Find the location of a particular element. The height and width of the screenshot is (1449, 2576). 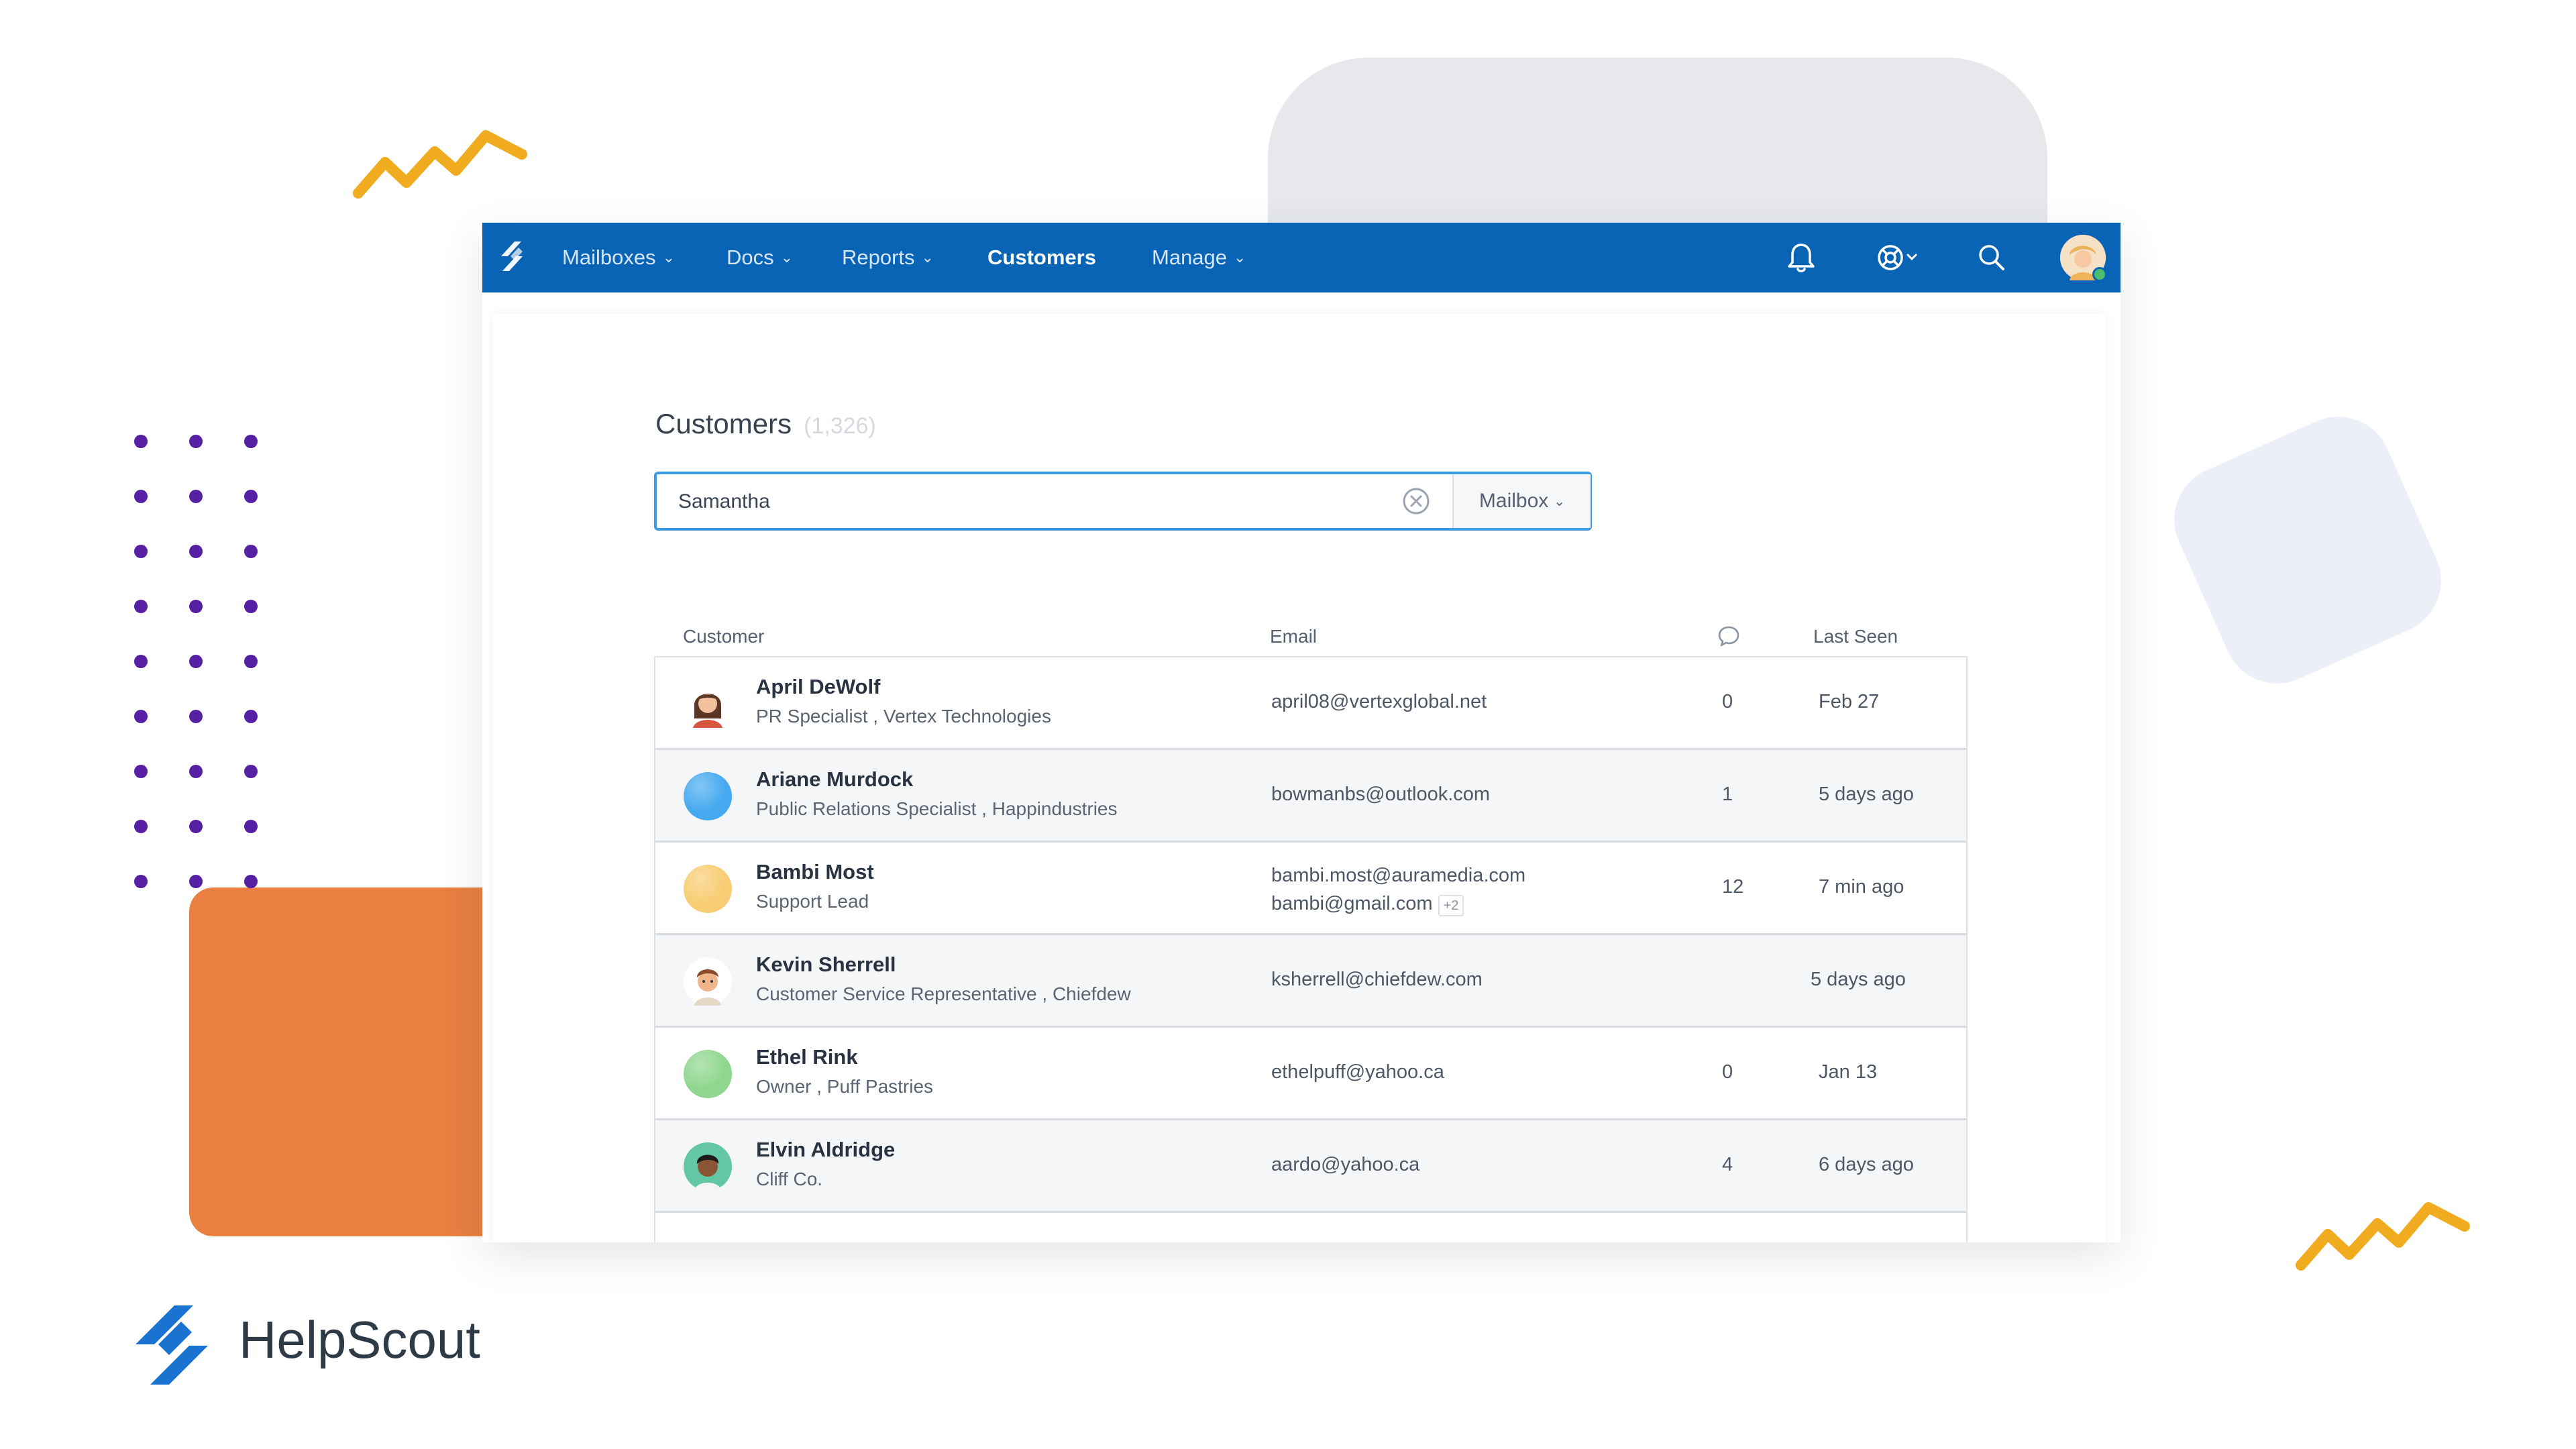

customer-title: PR Specialist , Vertex Technologies is located at coordinates (903, 716).